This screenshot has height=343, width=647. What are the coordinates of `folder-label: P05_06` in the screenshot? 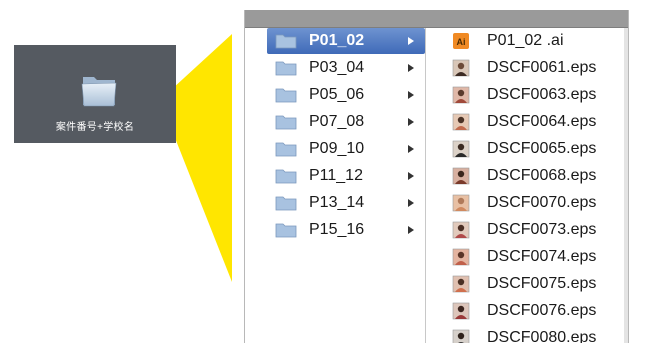 It's located at (337, 94).